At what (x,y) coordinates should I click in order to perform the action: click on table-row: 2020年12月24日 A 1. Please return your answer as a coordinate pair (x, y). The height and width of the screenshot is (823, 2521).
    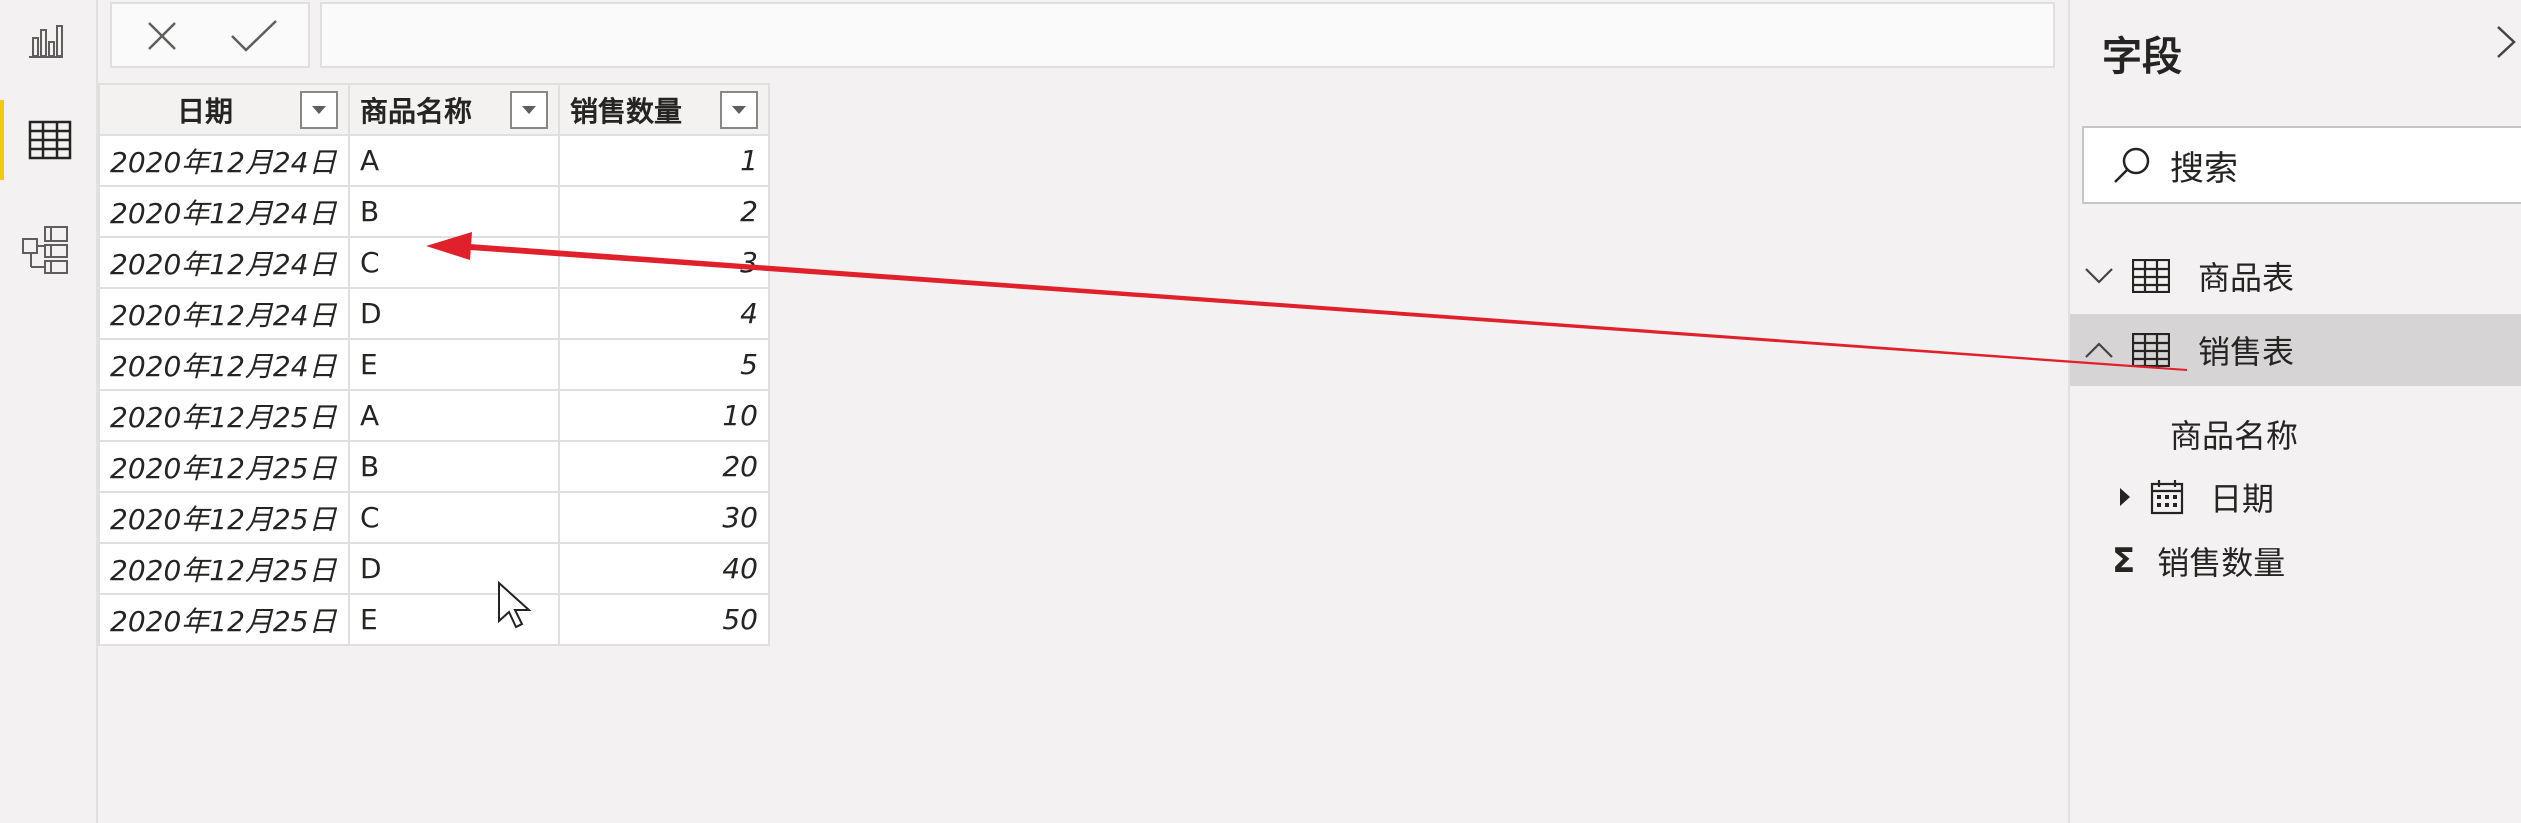
    Looking at the image, I should click on (434, 160).